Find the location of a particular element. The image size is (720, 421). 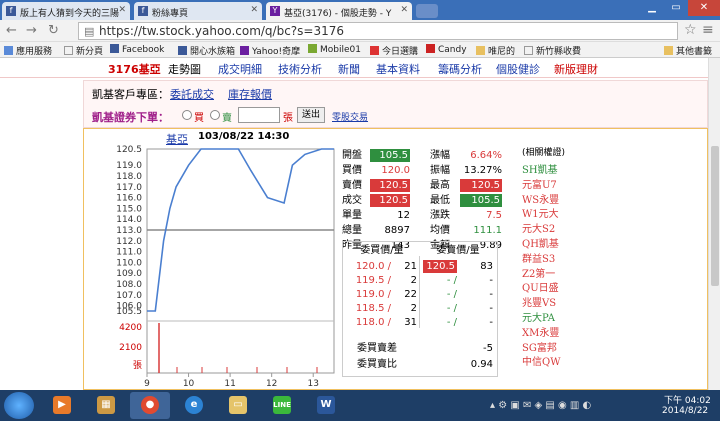

menu-item-trend: 走勢圖 is located at coordinates (184, 69).